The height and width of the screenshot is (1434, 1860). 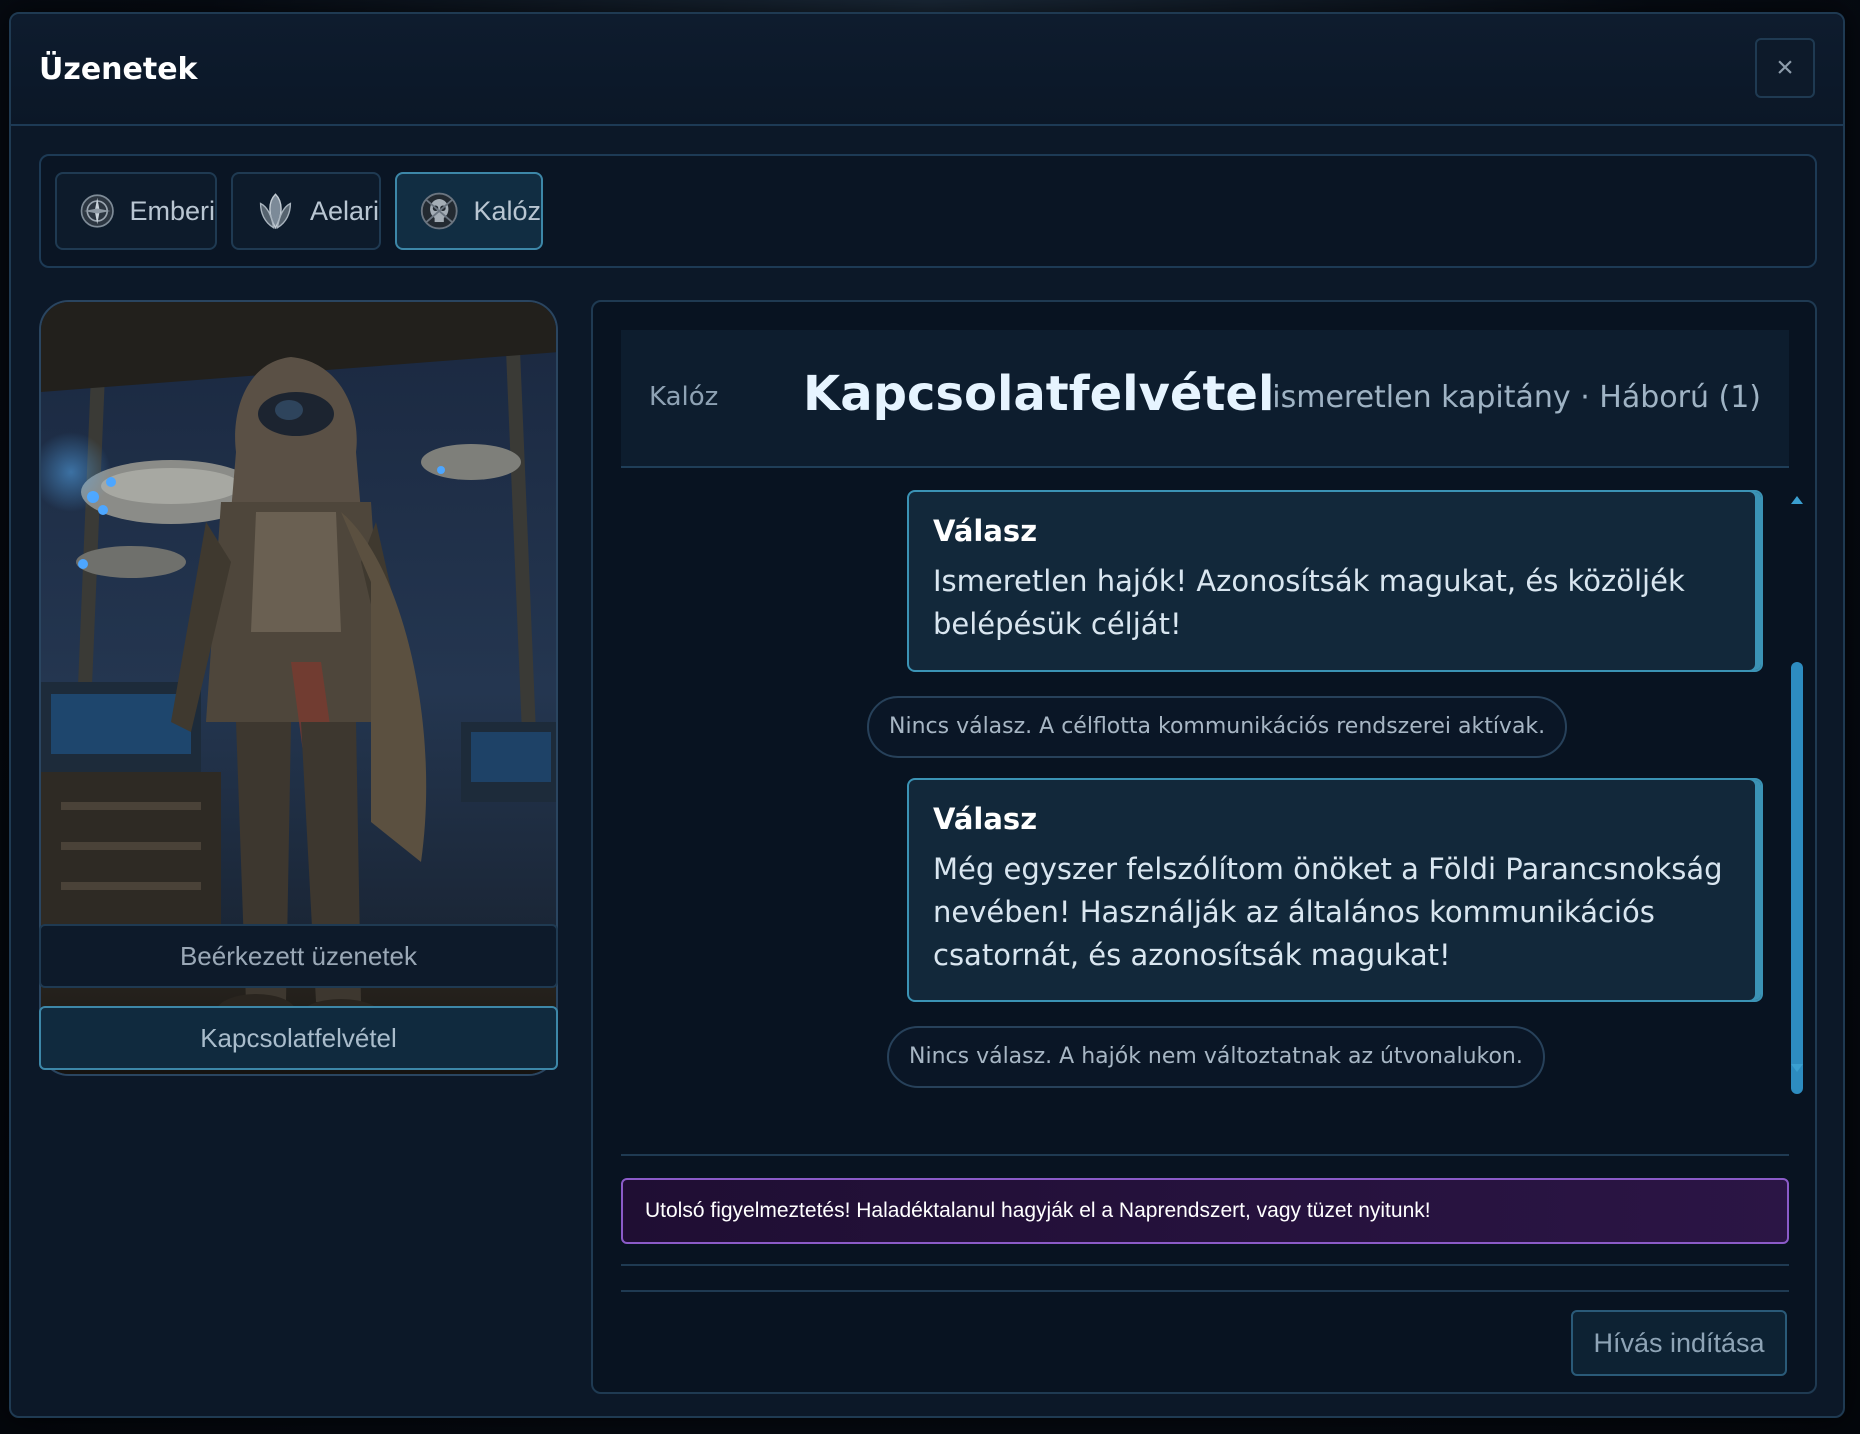 I want to click on tab-label: Kalóz, so click(x=507, y=210).